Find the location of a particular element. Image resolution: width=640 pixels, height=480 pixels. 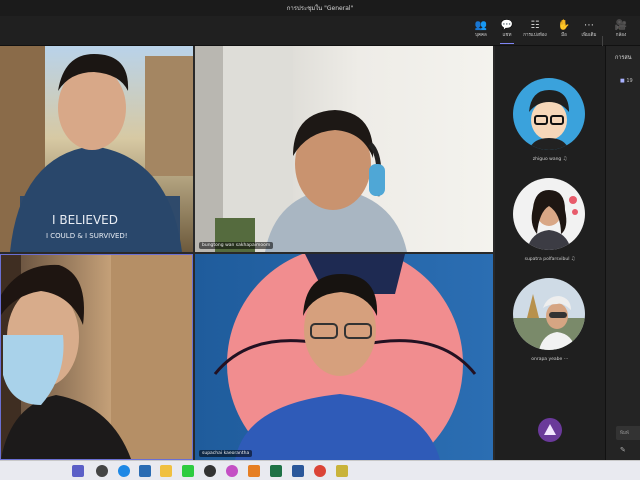

shirt-text-2: I COULD & I SURVIVED! is located at coordinates (87, 236).